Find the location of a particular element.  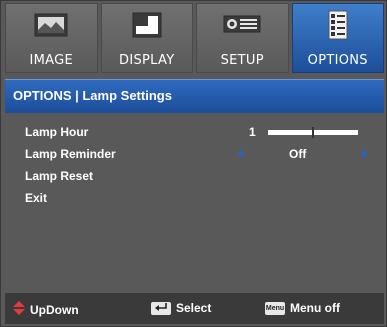

select-hint: Select is located at coordinates (181, 308).